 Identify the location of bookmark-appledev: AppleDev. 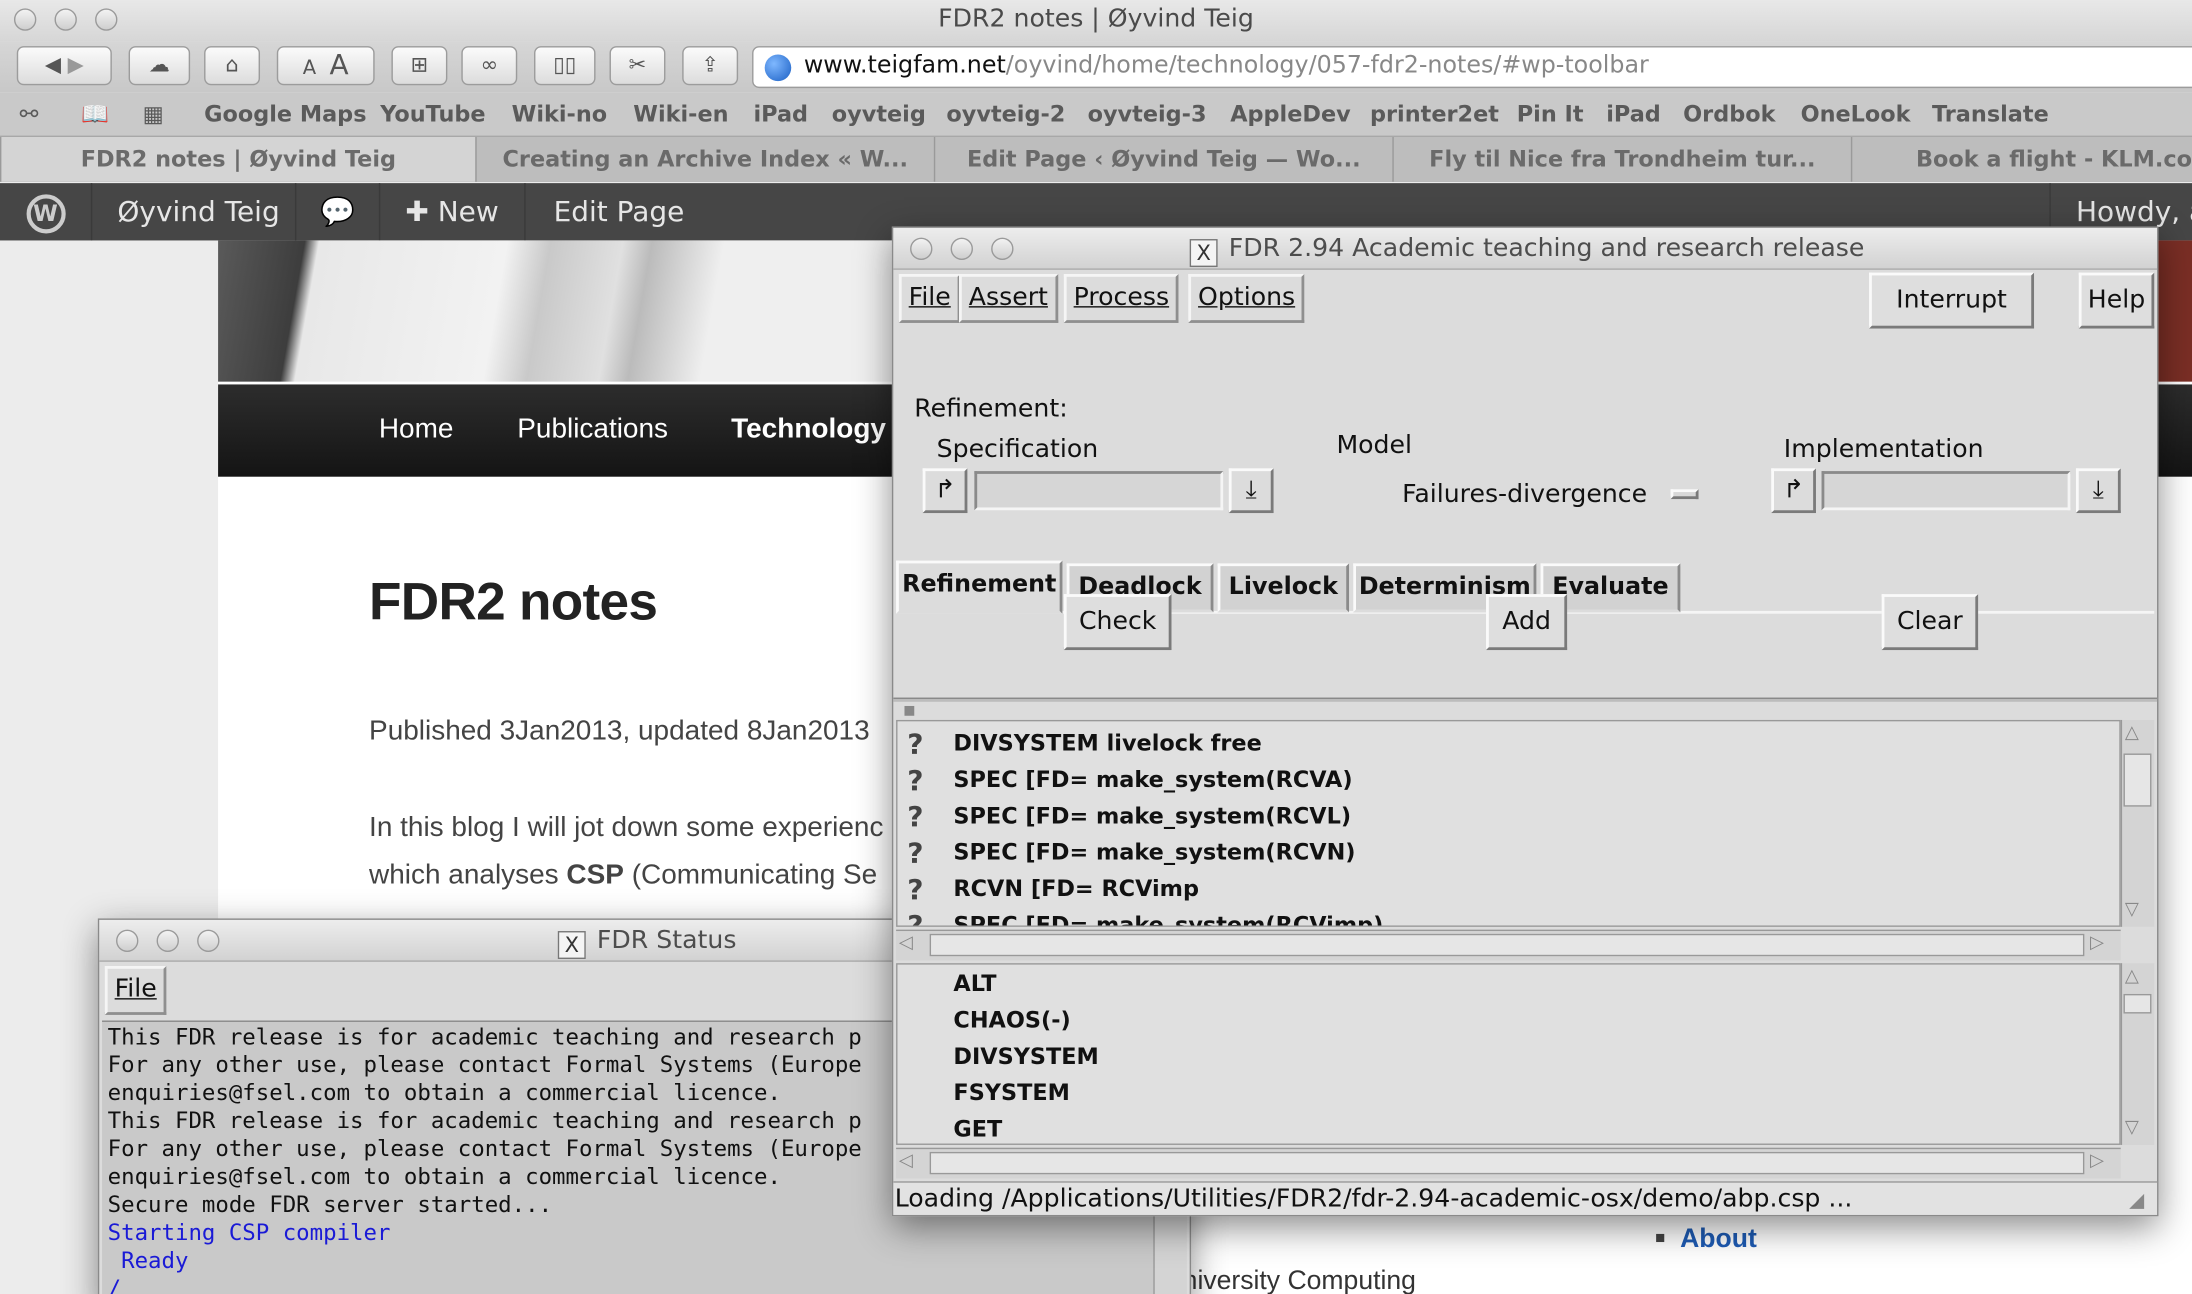
(1290, 114).